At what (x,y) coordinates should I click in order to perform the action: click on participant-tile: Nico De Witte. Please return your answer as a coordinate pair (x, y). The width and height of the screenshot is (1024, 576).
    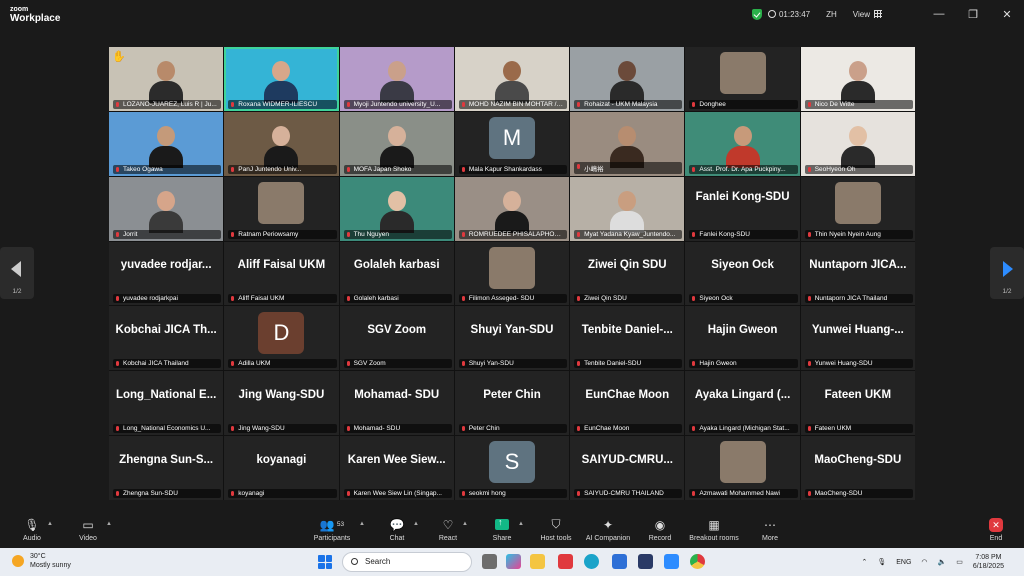
    Looking at the image, I should click on (857, 79).